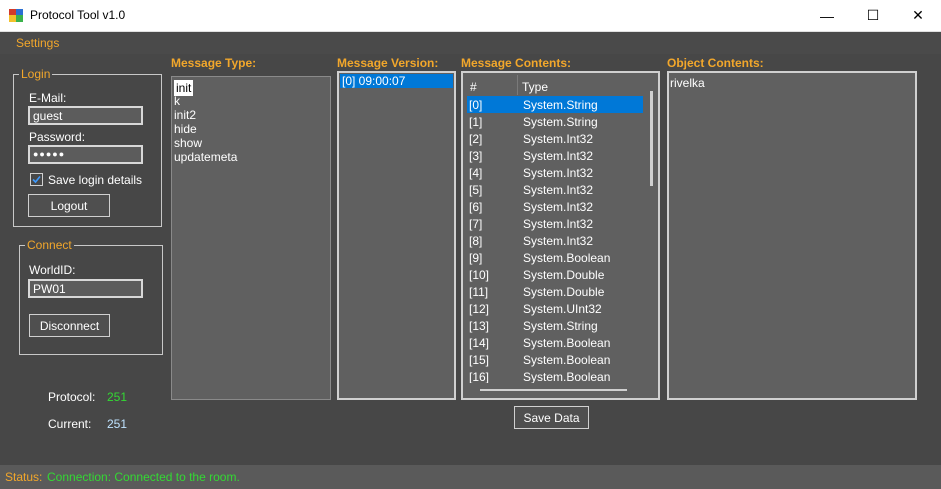 This screenshot has height=489, width=941. I want to click on current-label: Current:, so click(70, 424).